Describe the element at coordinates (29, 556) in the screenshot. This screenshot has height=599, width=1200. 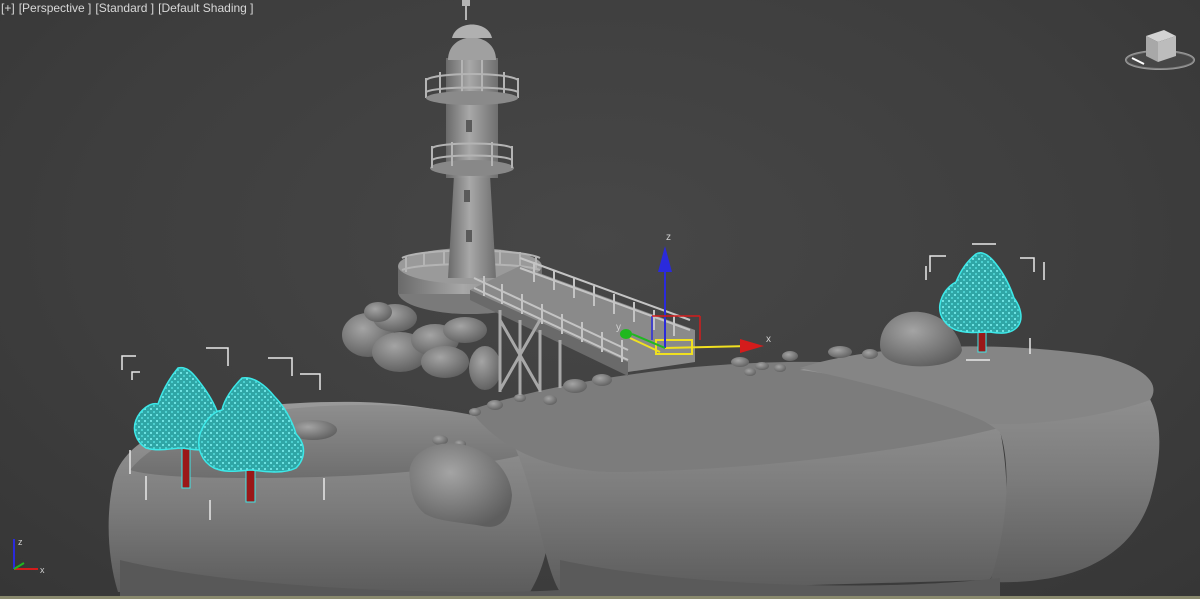
I see `world-axis-icon: z x` at that location.